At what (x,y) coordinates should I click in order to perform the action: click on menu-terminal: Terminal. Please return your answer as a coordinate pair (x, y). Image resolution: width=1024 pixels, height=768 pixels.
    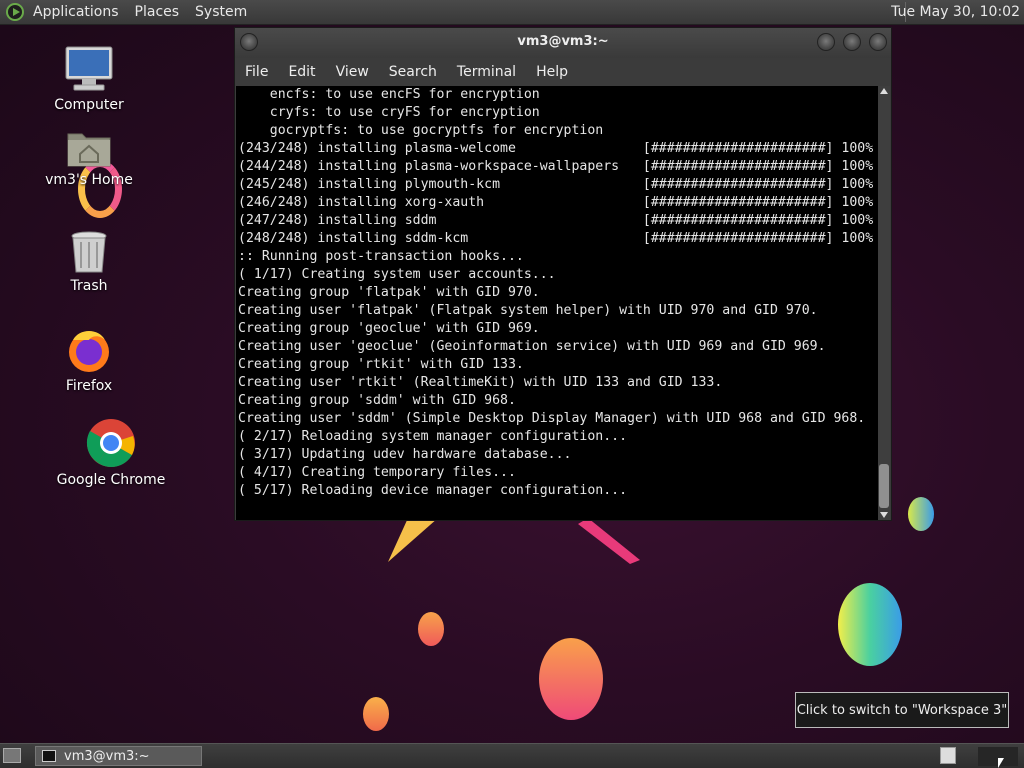
    Looking at the image, I should click on (486, 72).